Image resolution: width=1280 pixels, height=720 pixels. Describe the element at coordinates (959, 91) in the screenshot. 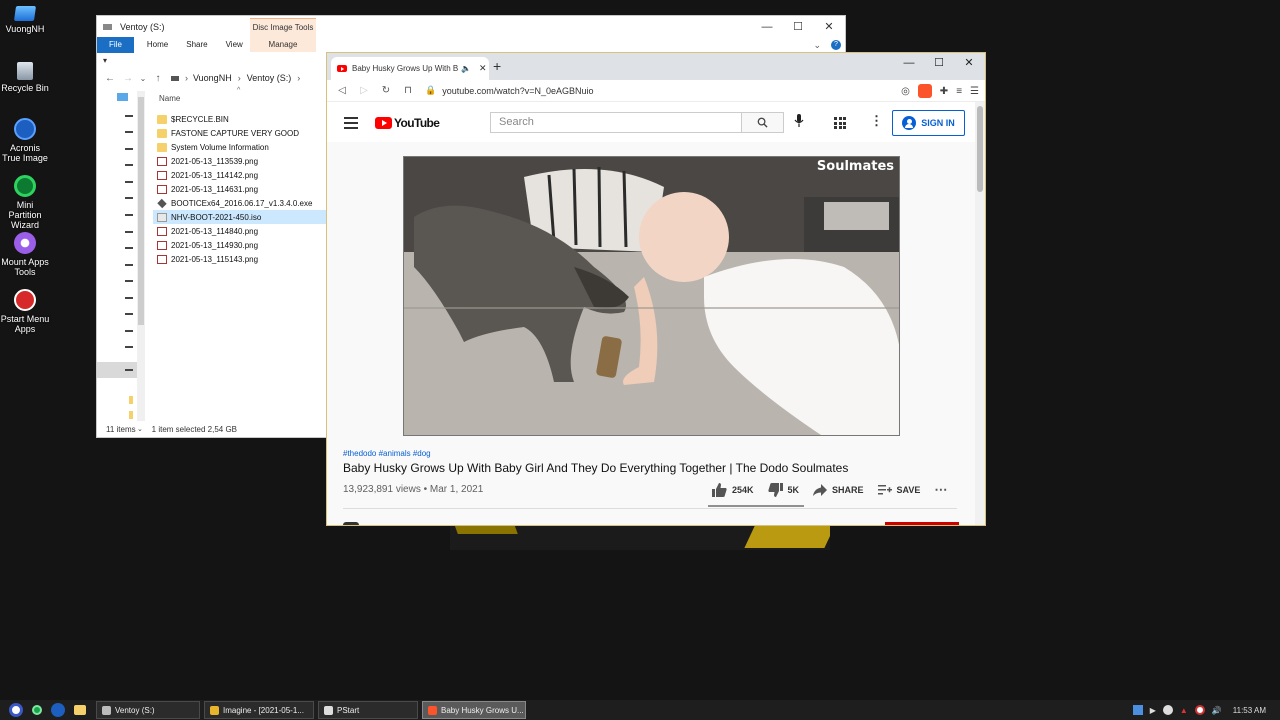

I see `media-queue-icon: ≡` at that location.